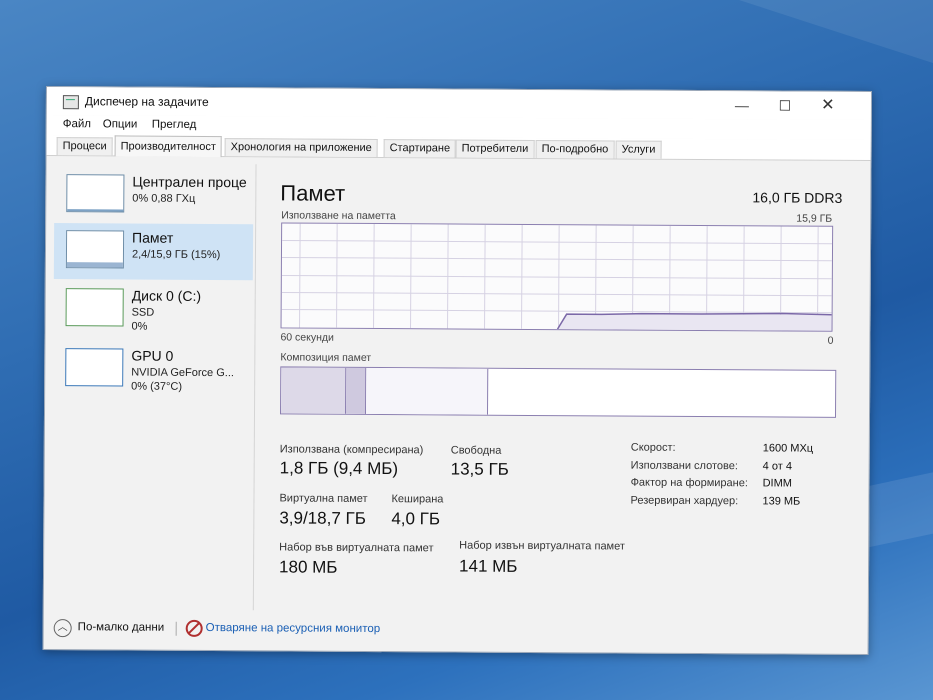 The width and height of the screenshot is (933, 700). I want to click on tab-performance: Производителност, so click(168, 146).